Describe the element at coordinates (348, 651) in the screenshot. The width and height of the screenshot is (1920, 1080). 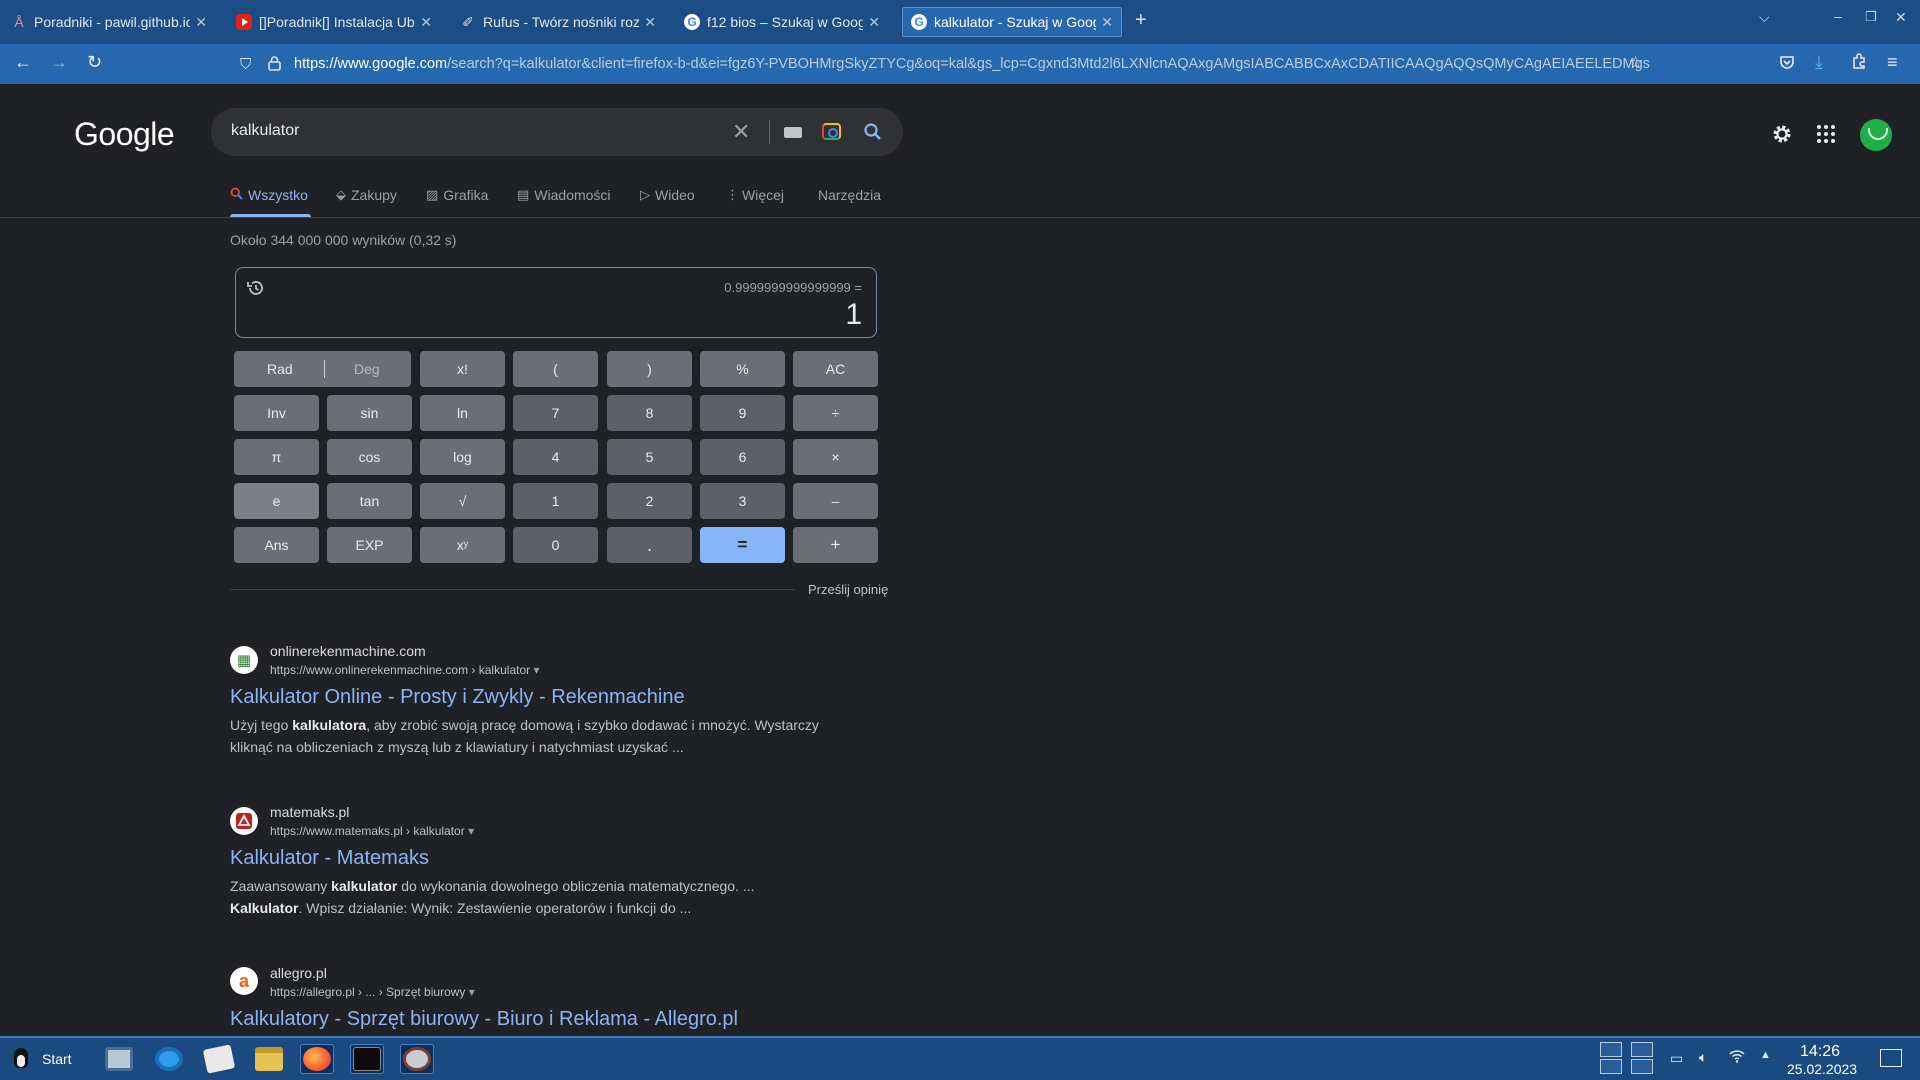
I see `result-site-name: onlinerekenmachine.com` at that location.